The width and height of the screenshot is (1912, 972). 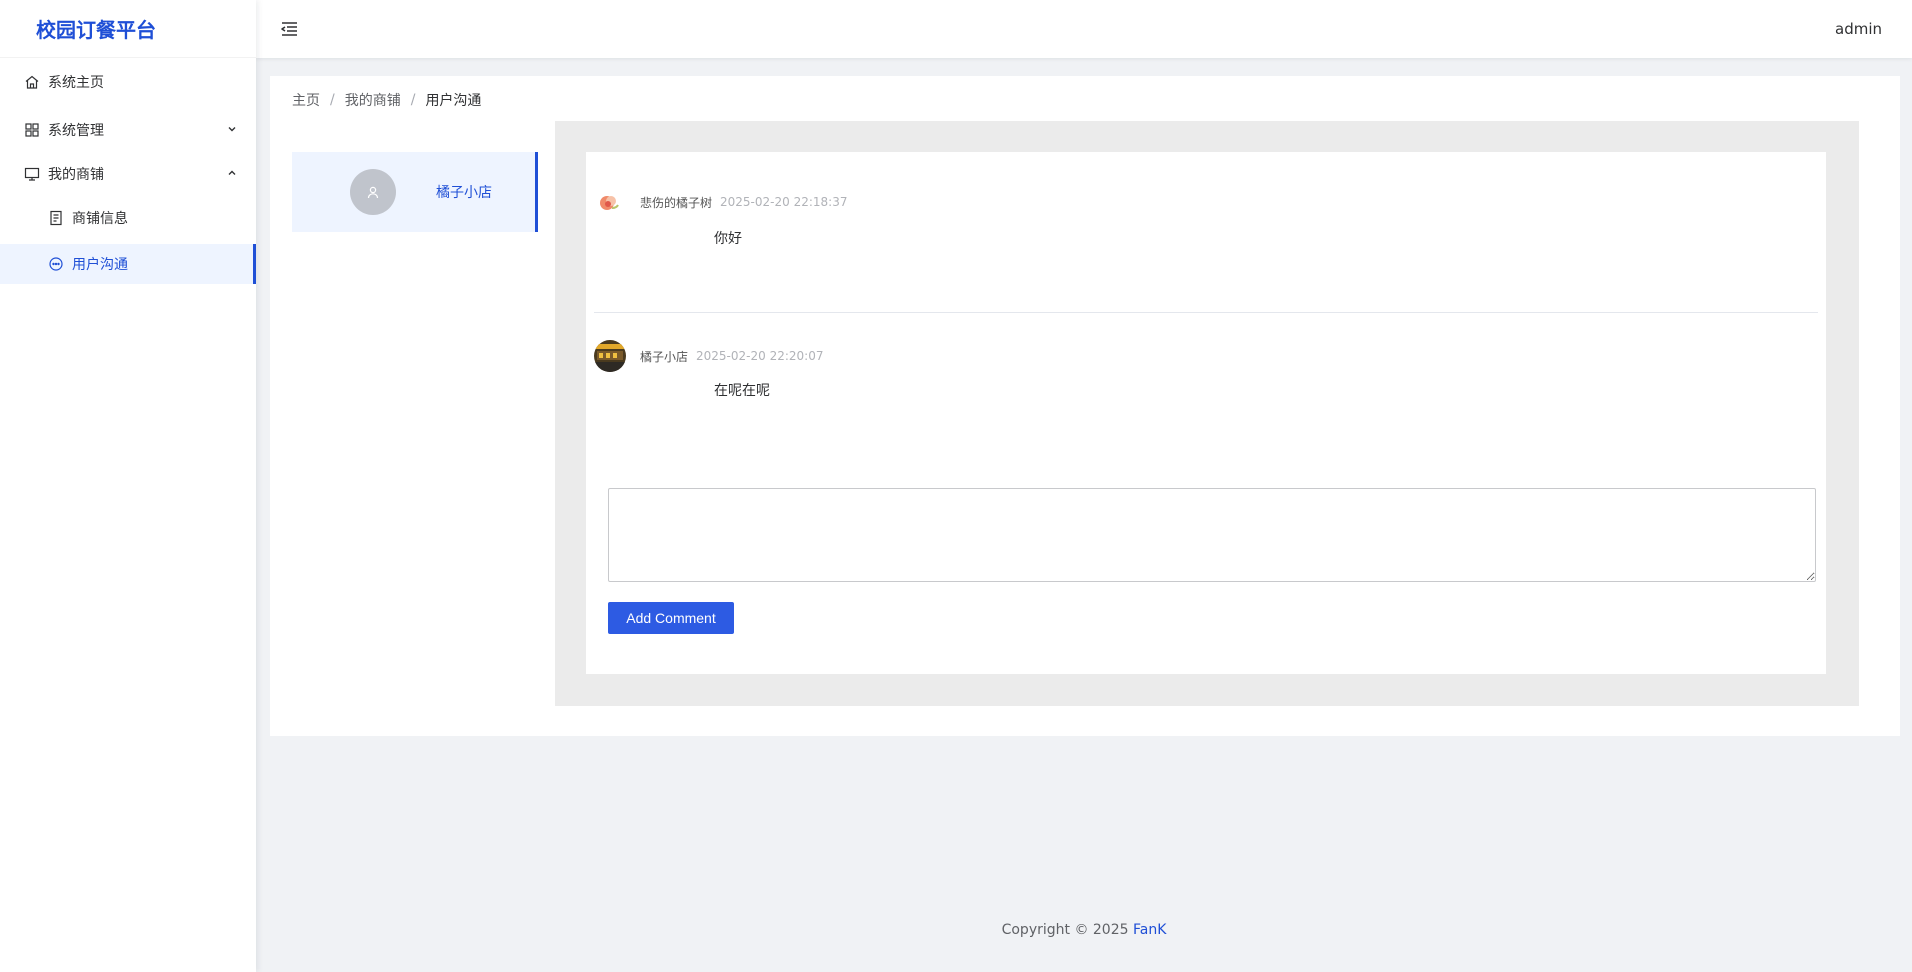 I want to click on footer: Copyright © 2025 FanK, so click(x=1084, y=930).